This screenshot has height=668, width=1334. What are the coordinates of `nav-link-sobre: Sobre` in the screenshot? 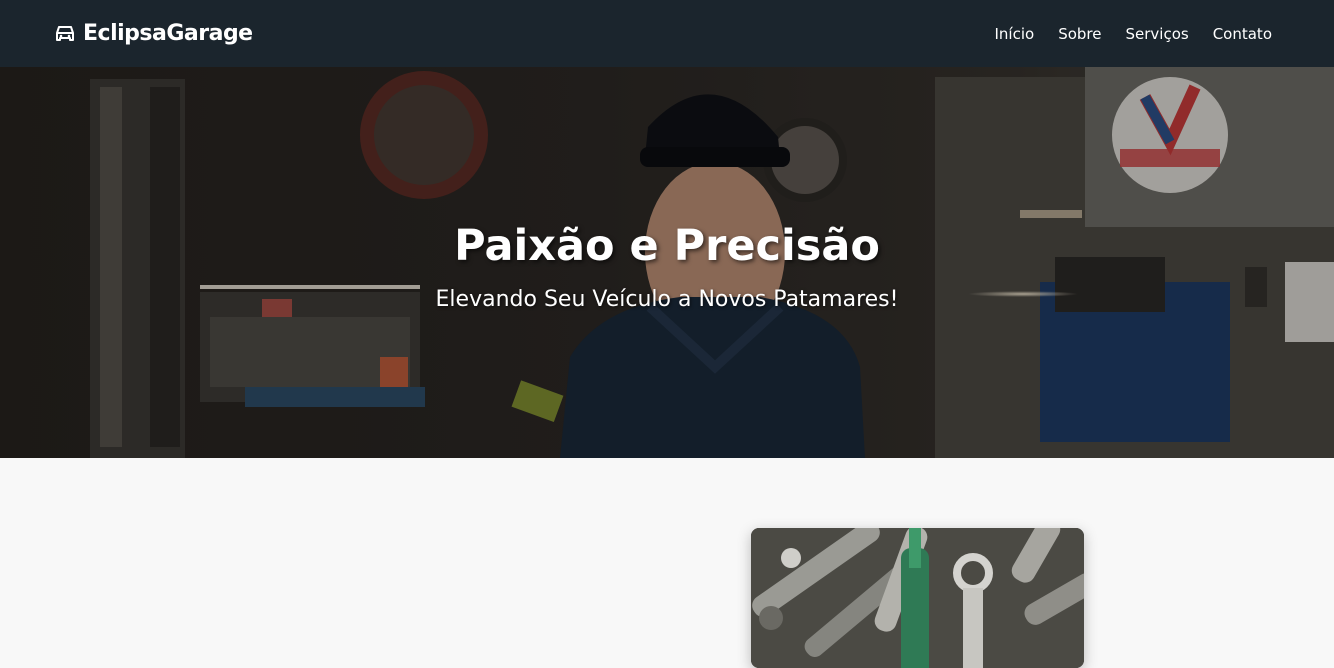 It's located at (1079, 34).